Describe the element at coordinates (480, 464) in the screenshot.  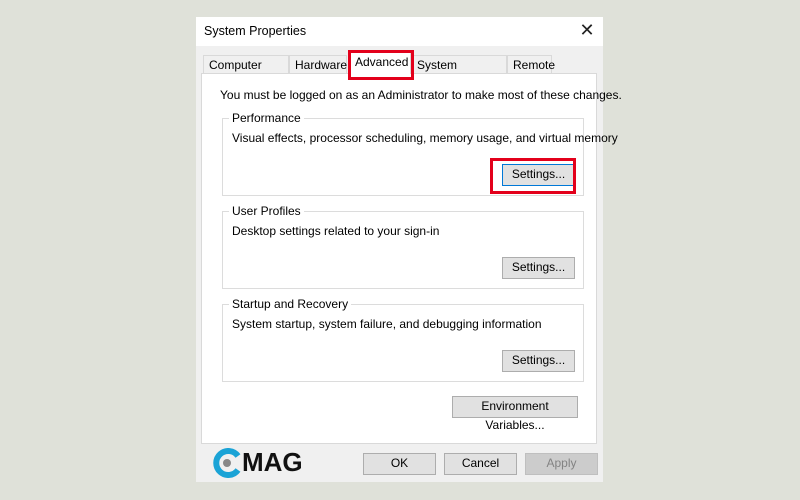
I see `cancel-button: Cancel` at that location.